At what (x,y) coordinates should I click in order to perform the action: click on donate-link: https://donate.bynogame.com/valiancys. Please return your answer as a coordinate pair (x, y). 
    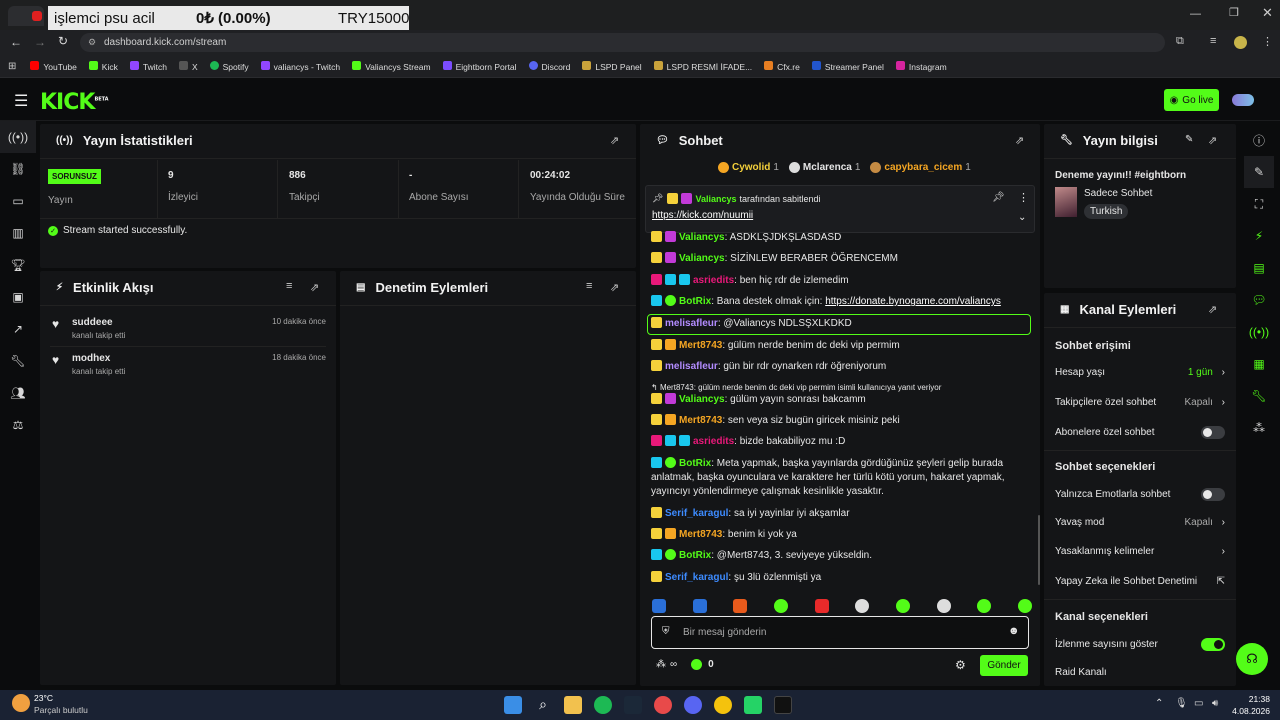
    Looking at the image, I should click on (913, 301).